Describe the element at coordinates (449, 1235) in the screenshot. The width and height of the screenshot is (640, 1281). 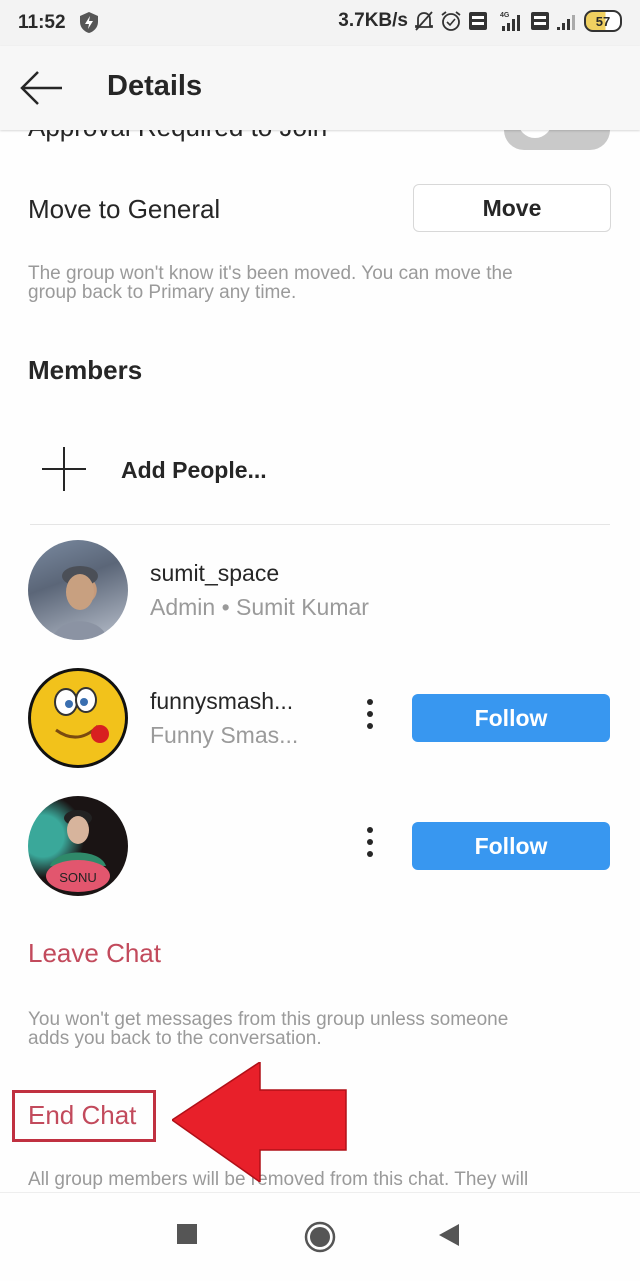
I see `triangle-back-icon` at that location.